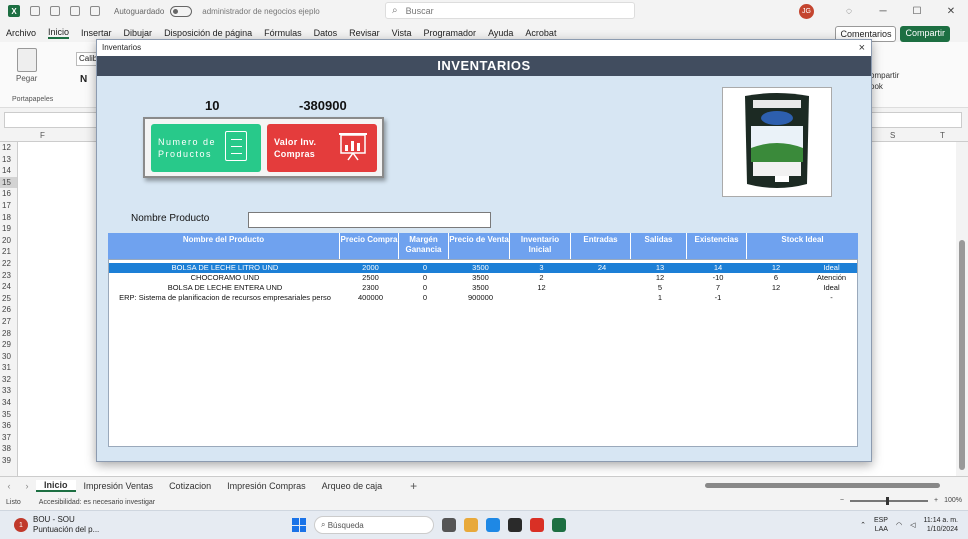 The width and height of the screenshot is (968, 539). I want to click on menu-disposicion: Disposición de página, so click(208, 33).